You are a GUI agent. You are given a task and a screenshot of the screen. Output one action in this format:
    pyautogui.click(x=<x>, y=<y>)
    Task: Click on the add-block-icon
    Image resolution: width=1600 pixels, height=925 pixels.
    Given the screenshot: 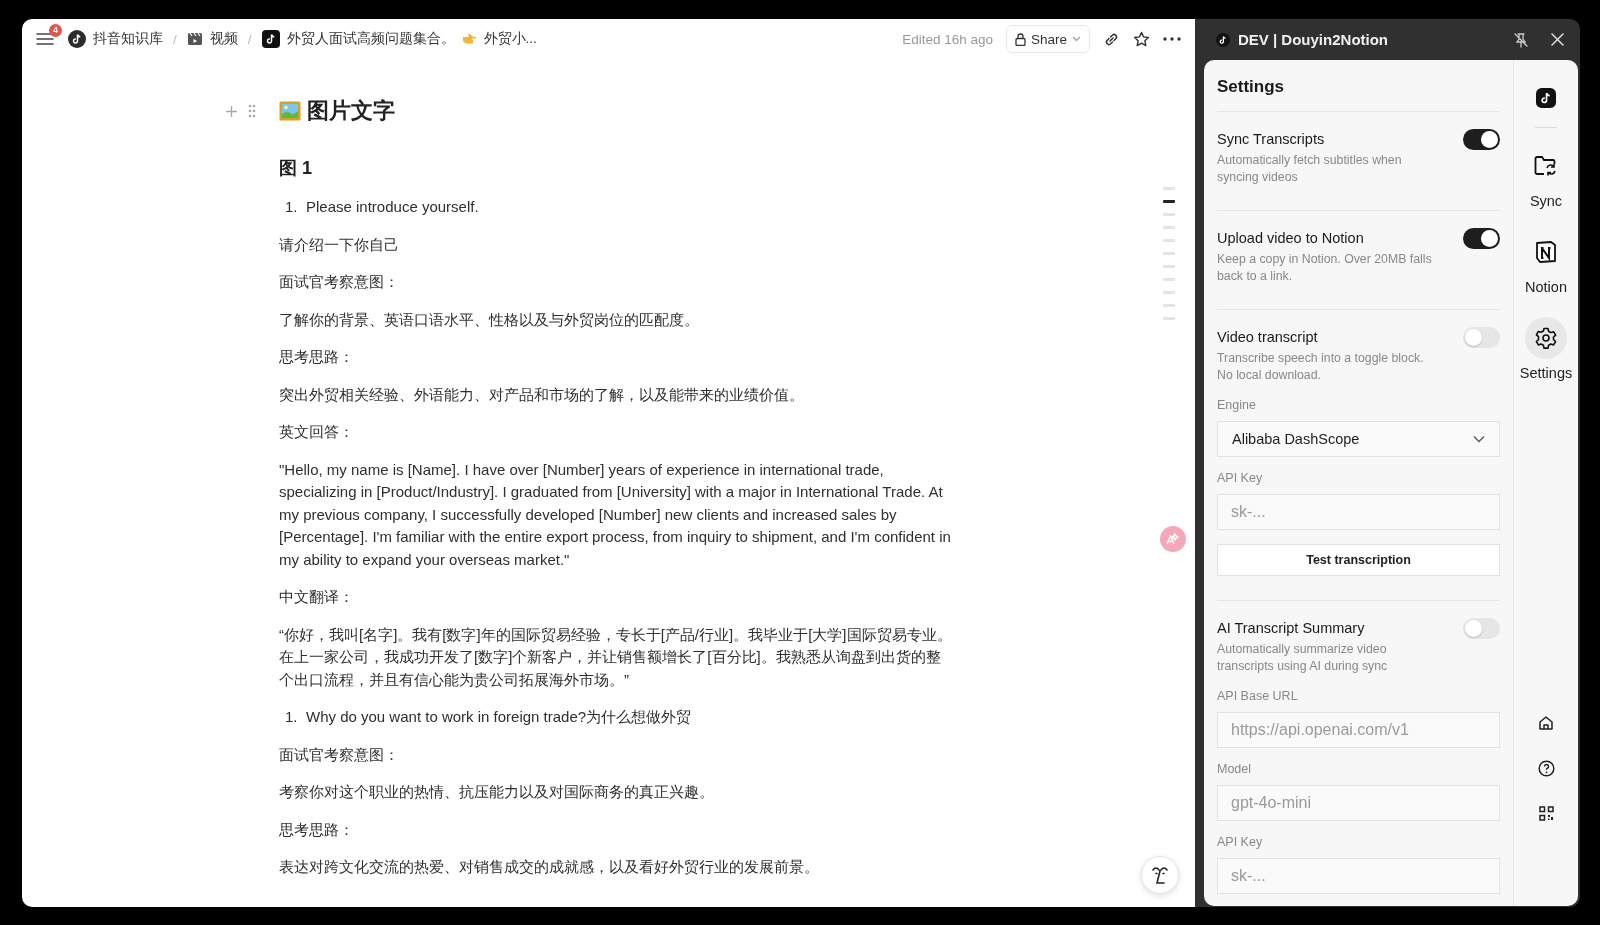 What is the action you would take?
    pyautogui.click(x=231, y=111)
    